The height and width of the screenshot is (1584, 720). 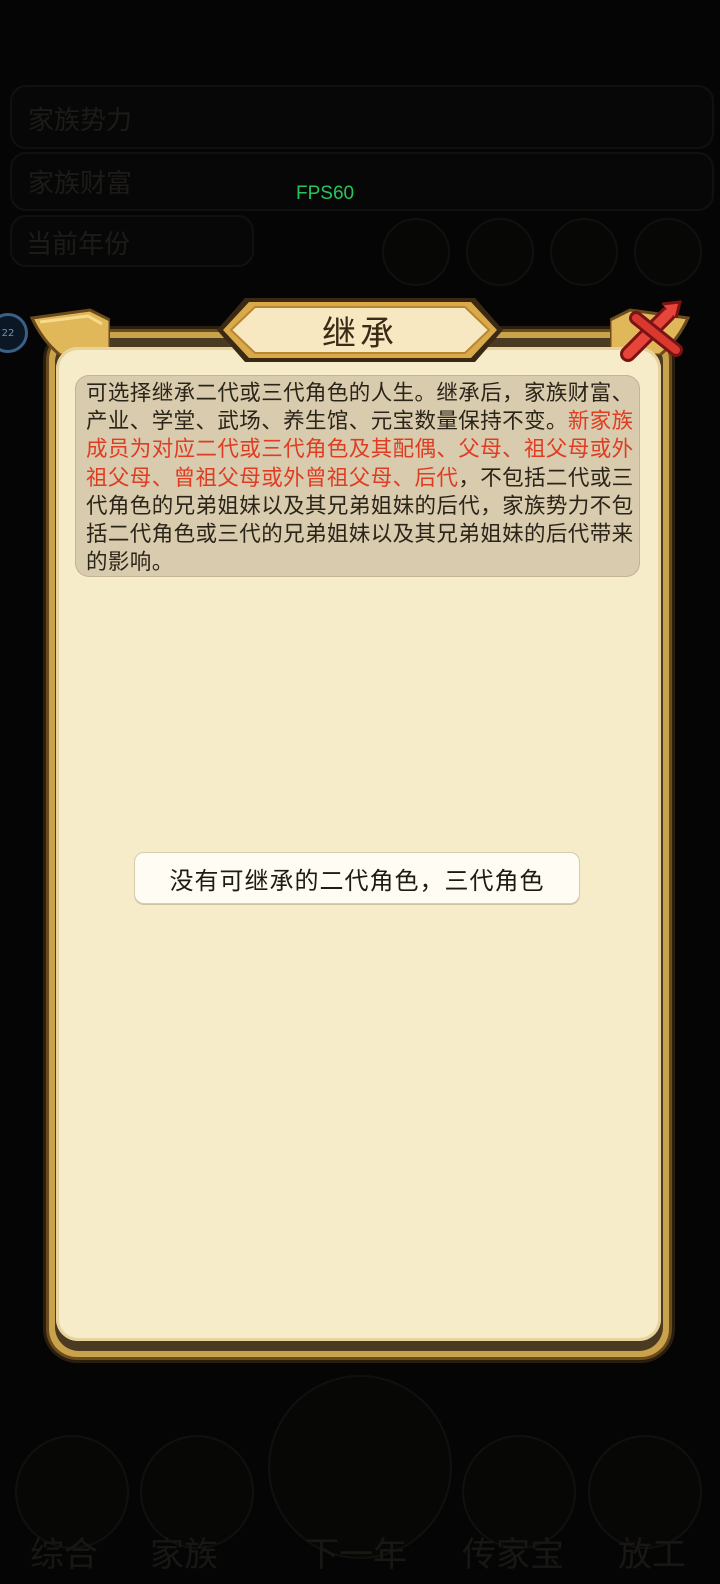 I want to click on close-icon, so click(x=654, y=332).